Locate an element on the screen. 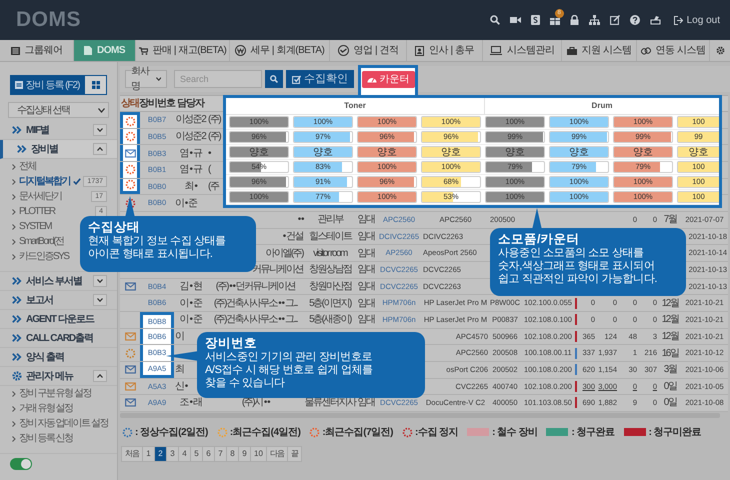 This screenshot has width=730, height=480. sidebar-menu-item: 장비별 is located at coordinates (58, 149).